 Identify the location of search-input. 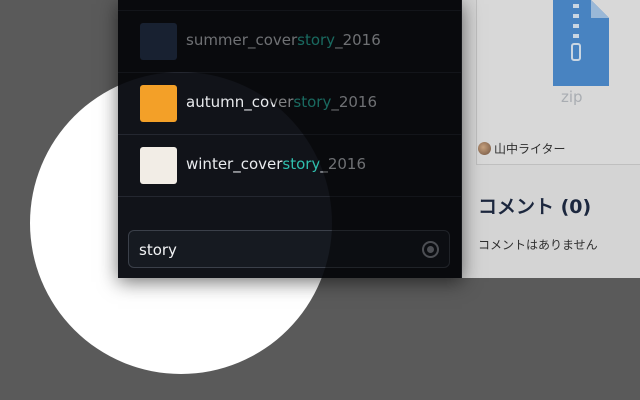
(269, 250).